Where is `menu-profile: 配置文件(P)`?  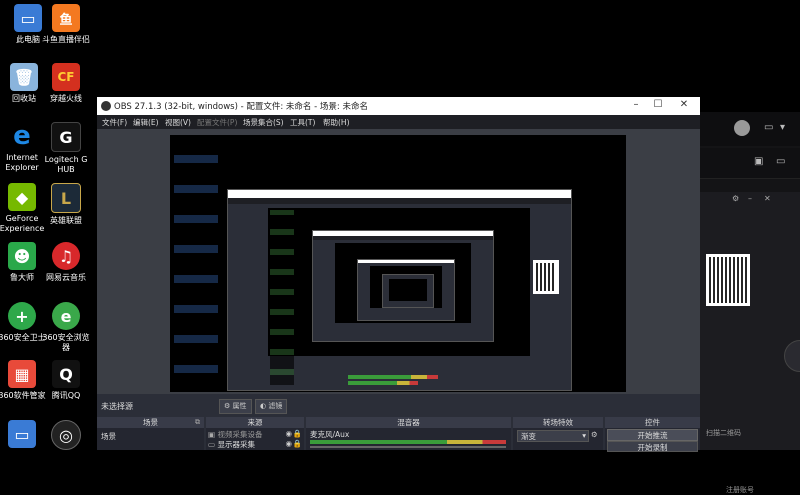
menu-profile: 配置文件(P) is located at coordinates (217, 122).